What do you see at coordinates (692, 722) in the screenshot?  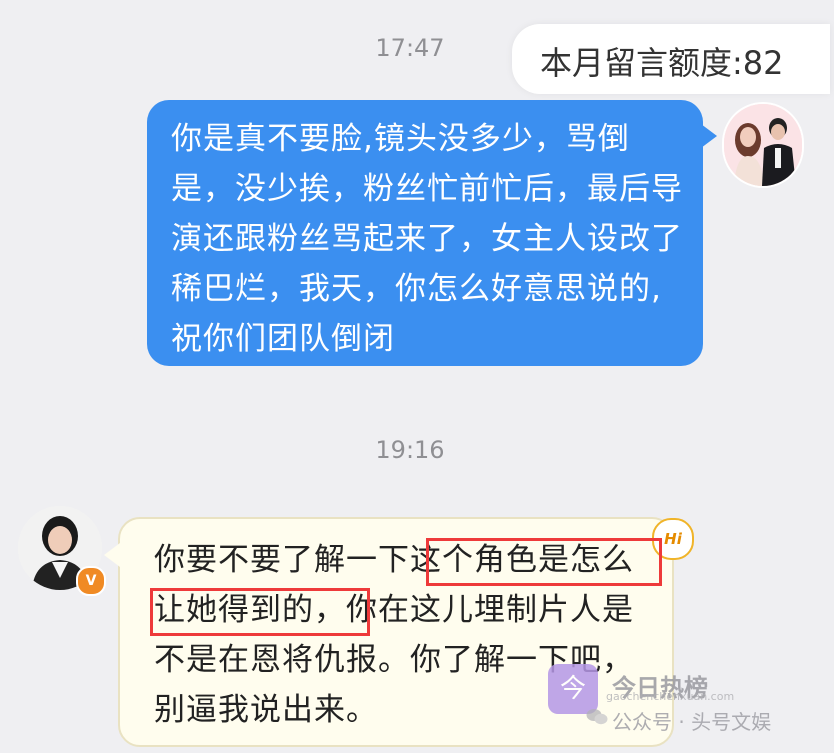 I see `watermark-account: 公众号 · 头号文娱` at bounding box center [692, 722].